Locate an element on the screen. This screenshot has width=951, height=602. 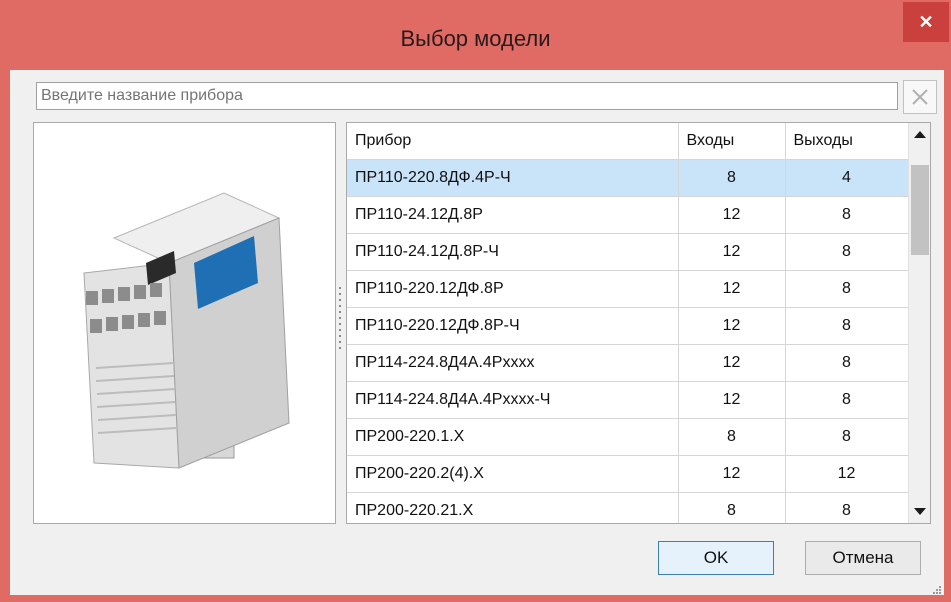
splitter-grip-icon is located at coordinates (340, 318).